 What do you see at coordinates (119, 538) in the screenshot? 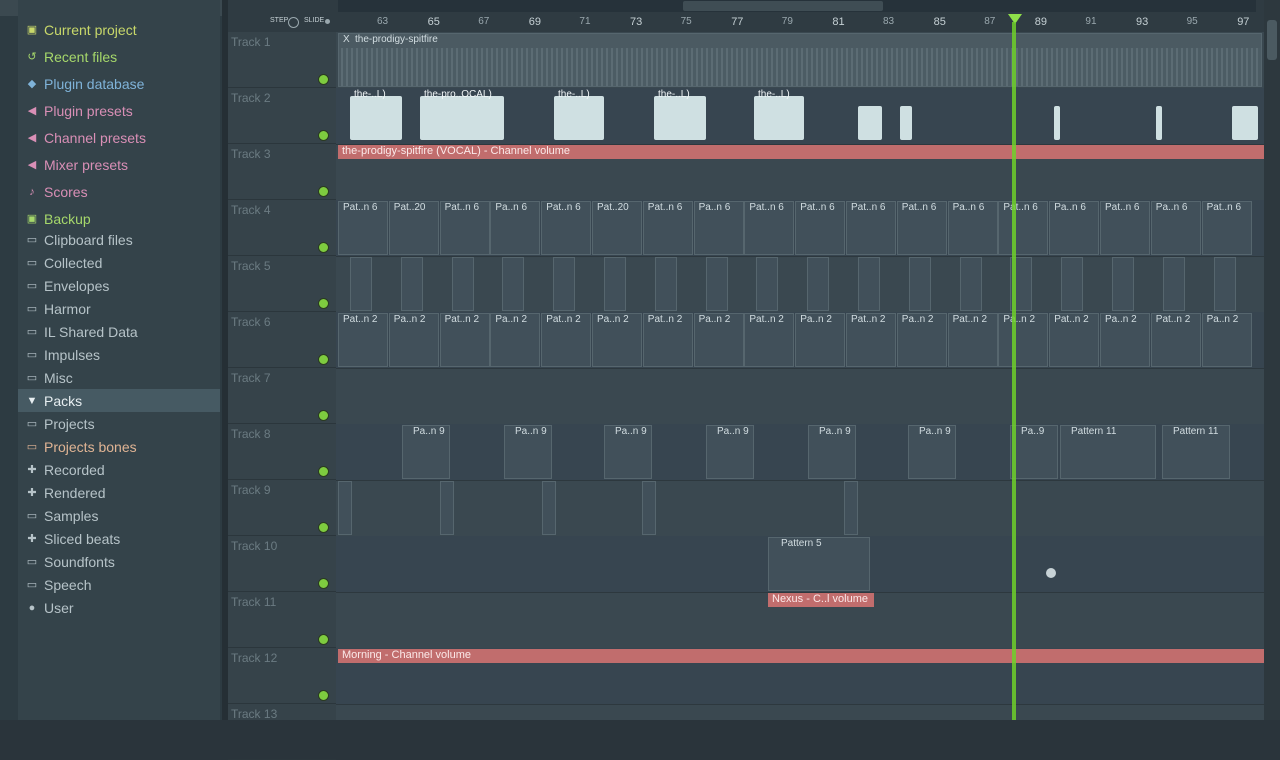
I see `browser-item-sliced-beats: ✚ Sliced beats` at bounding box center [119, 538].